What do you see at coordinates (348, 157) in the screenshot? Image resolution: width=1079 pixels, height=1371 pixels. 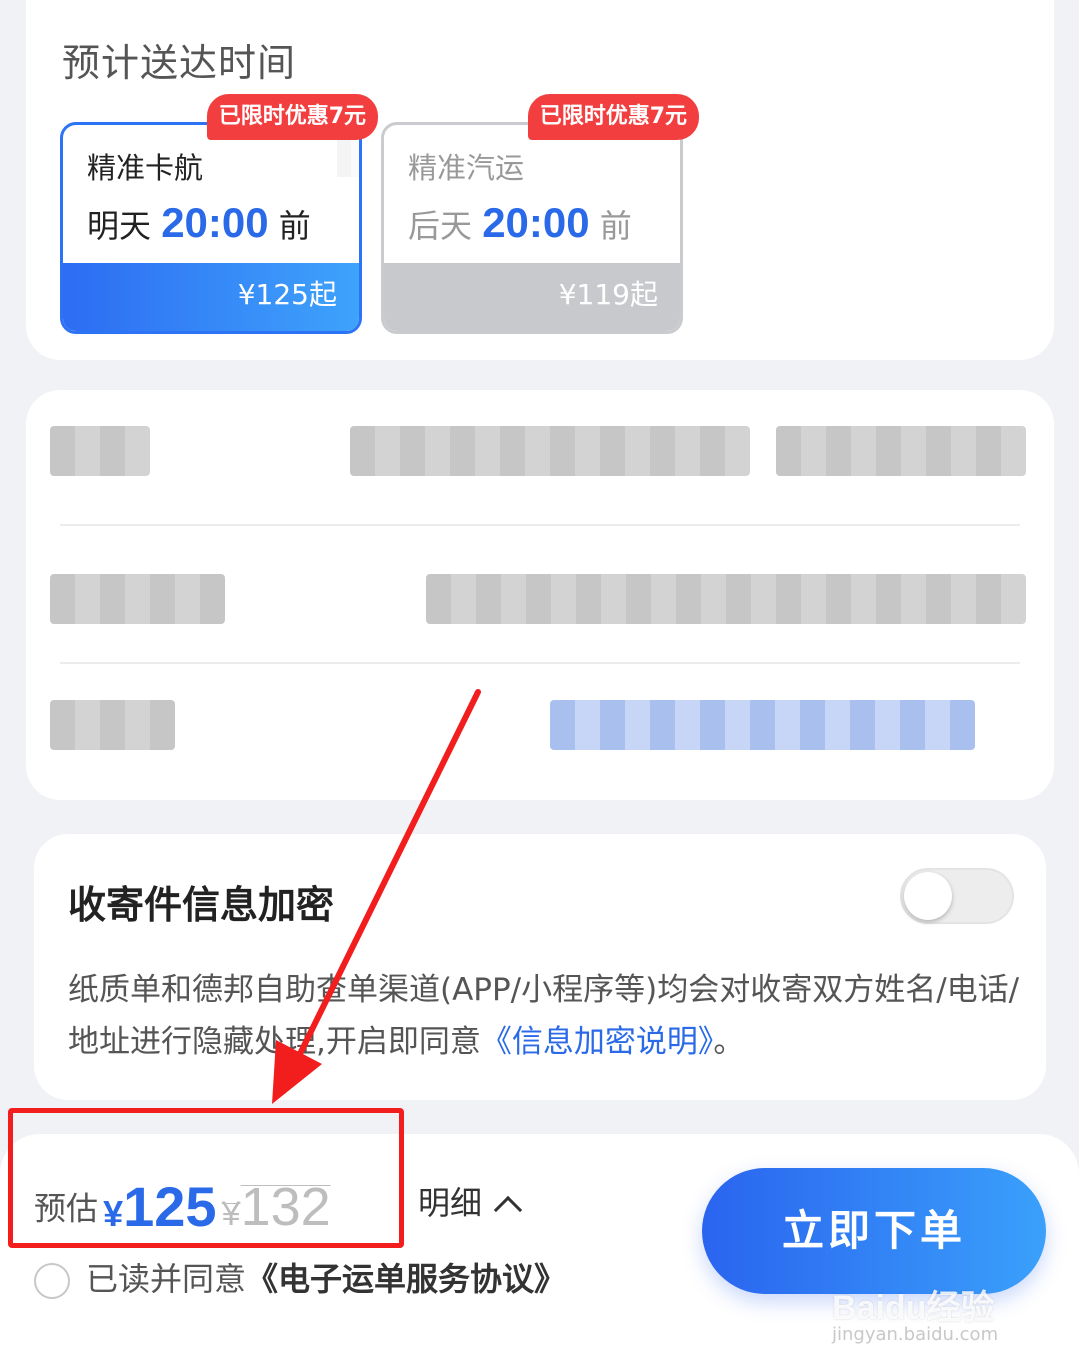 I see `blurred-mark` at bounding box center [348, 157].